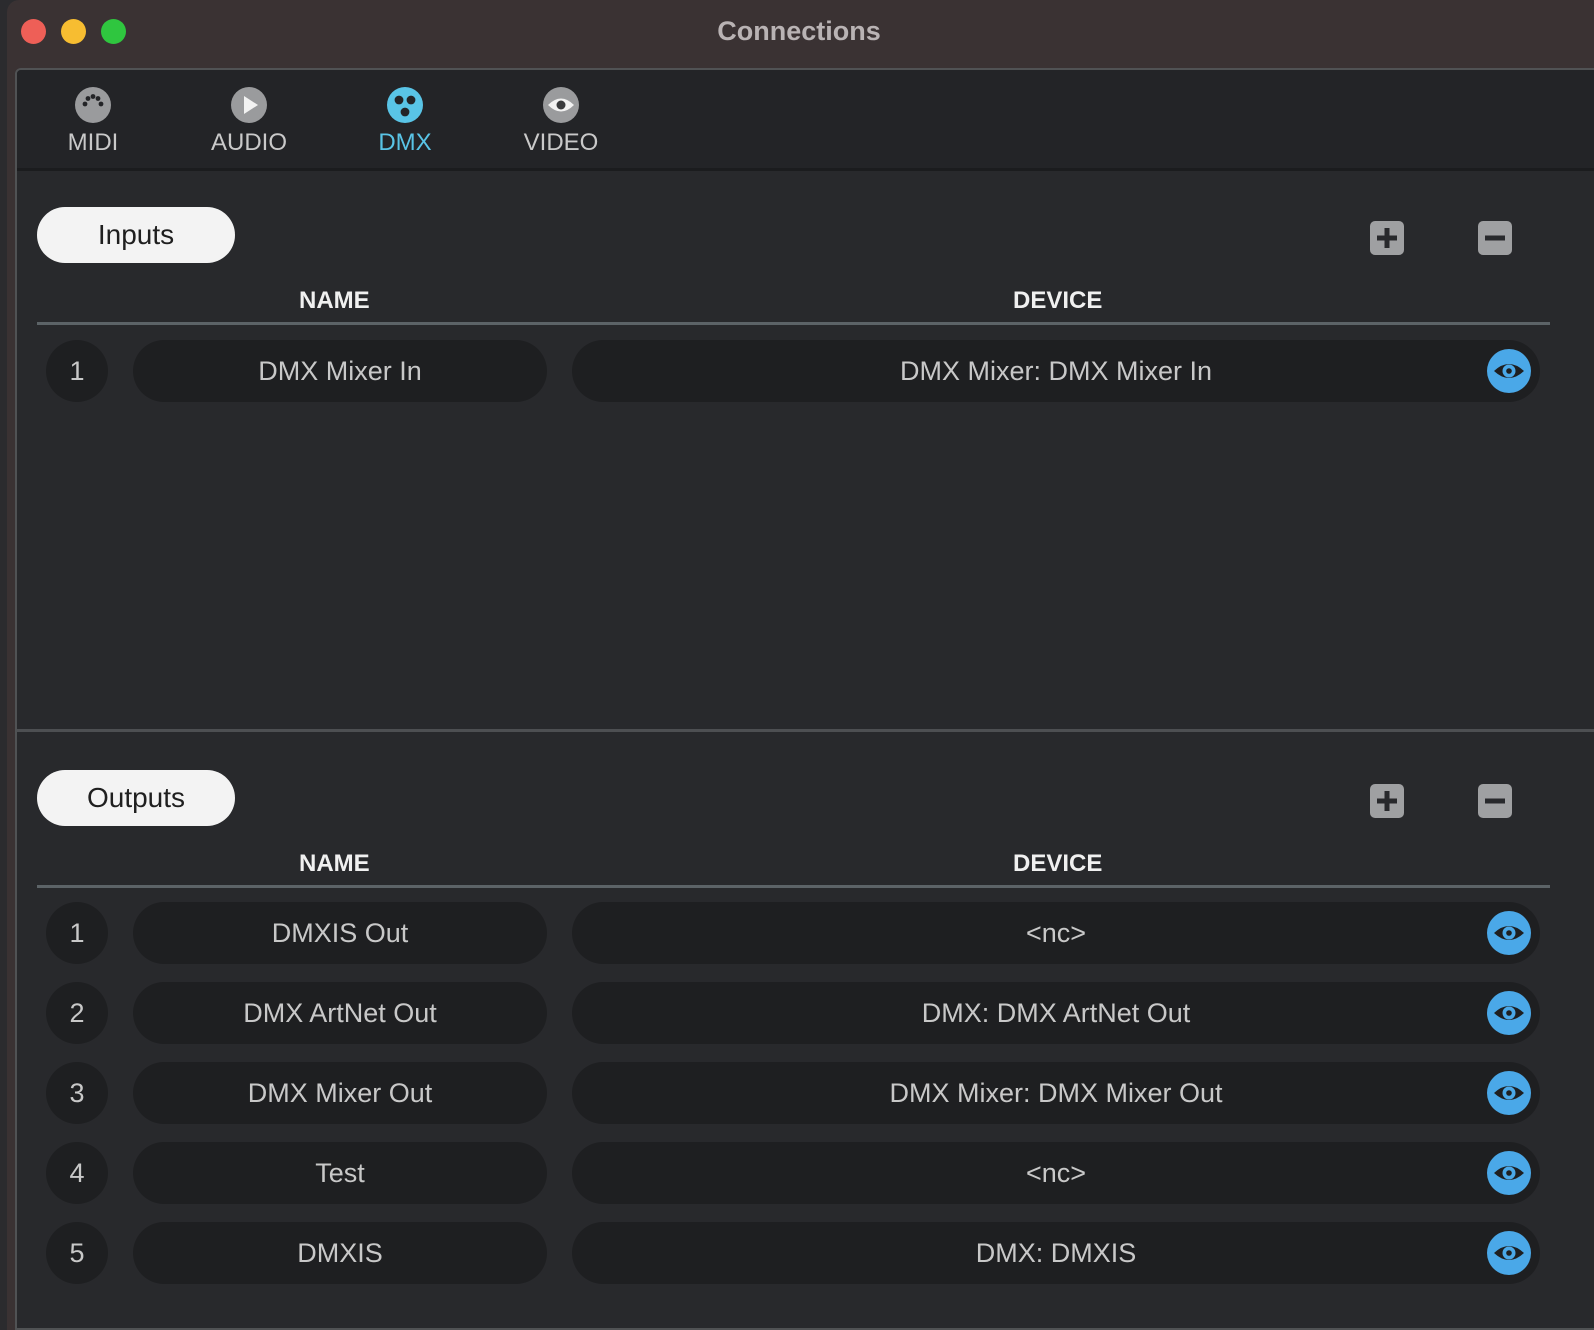  Describe the element at coordinates (77, 1013) in the screenshot. I see `row-index: 2` at that location.